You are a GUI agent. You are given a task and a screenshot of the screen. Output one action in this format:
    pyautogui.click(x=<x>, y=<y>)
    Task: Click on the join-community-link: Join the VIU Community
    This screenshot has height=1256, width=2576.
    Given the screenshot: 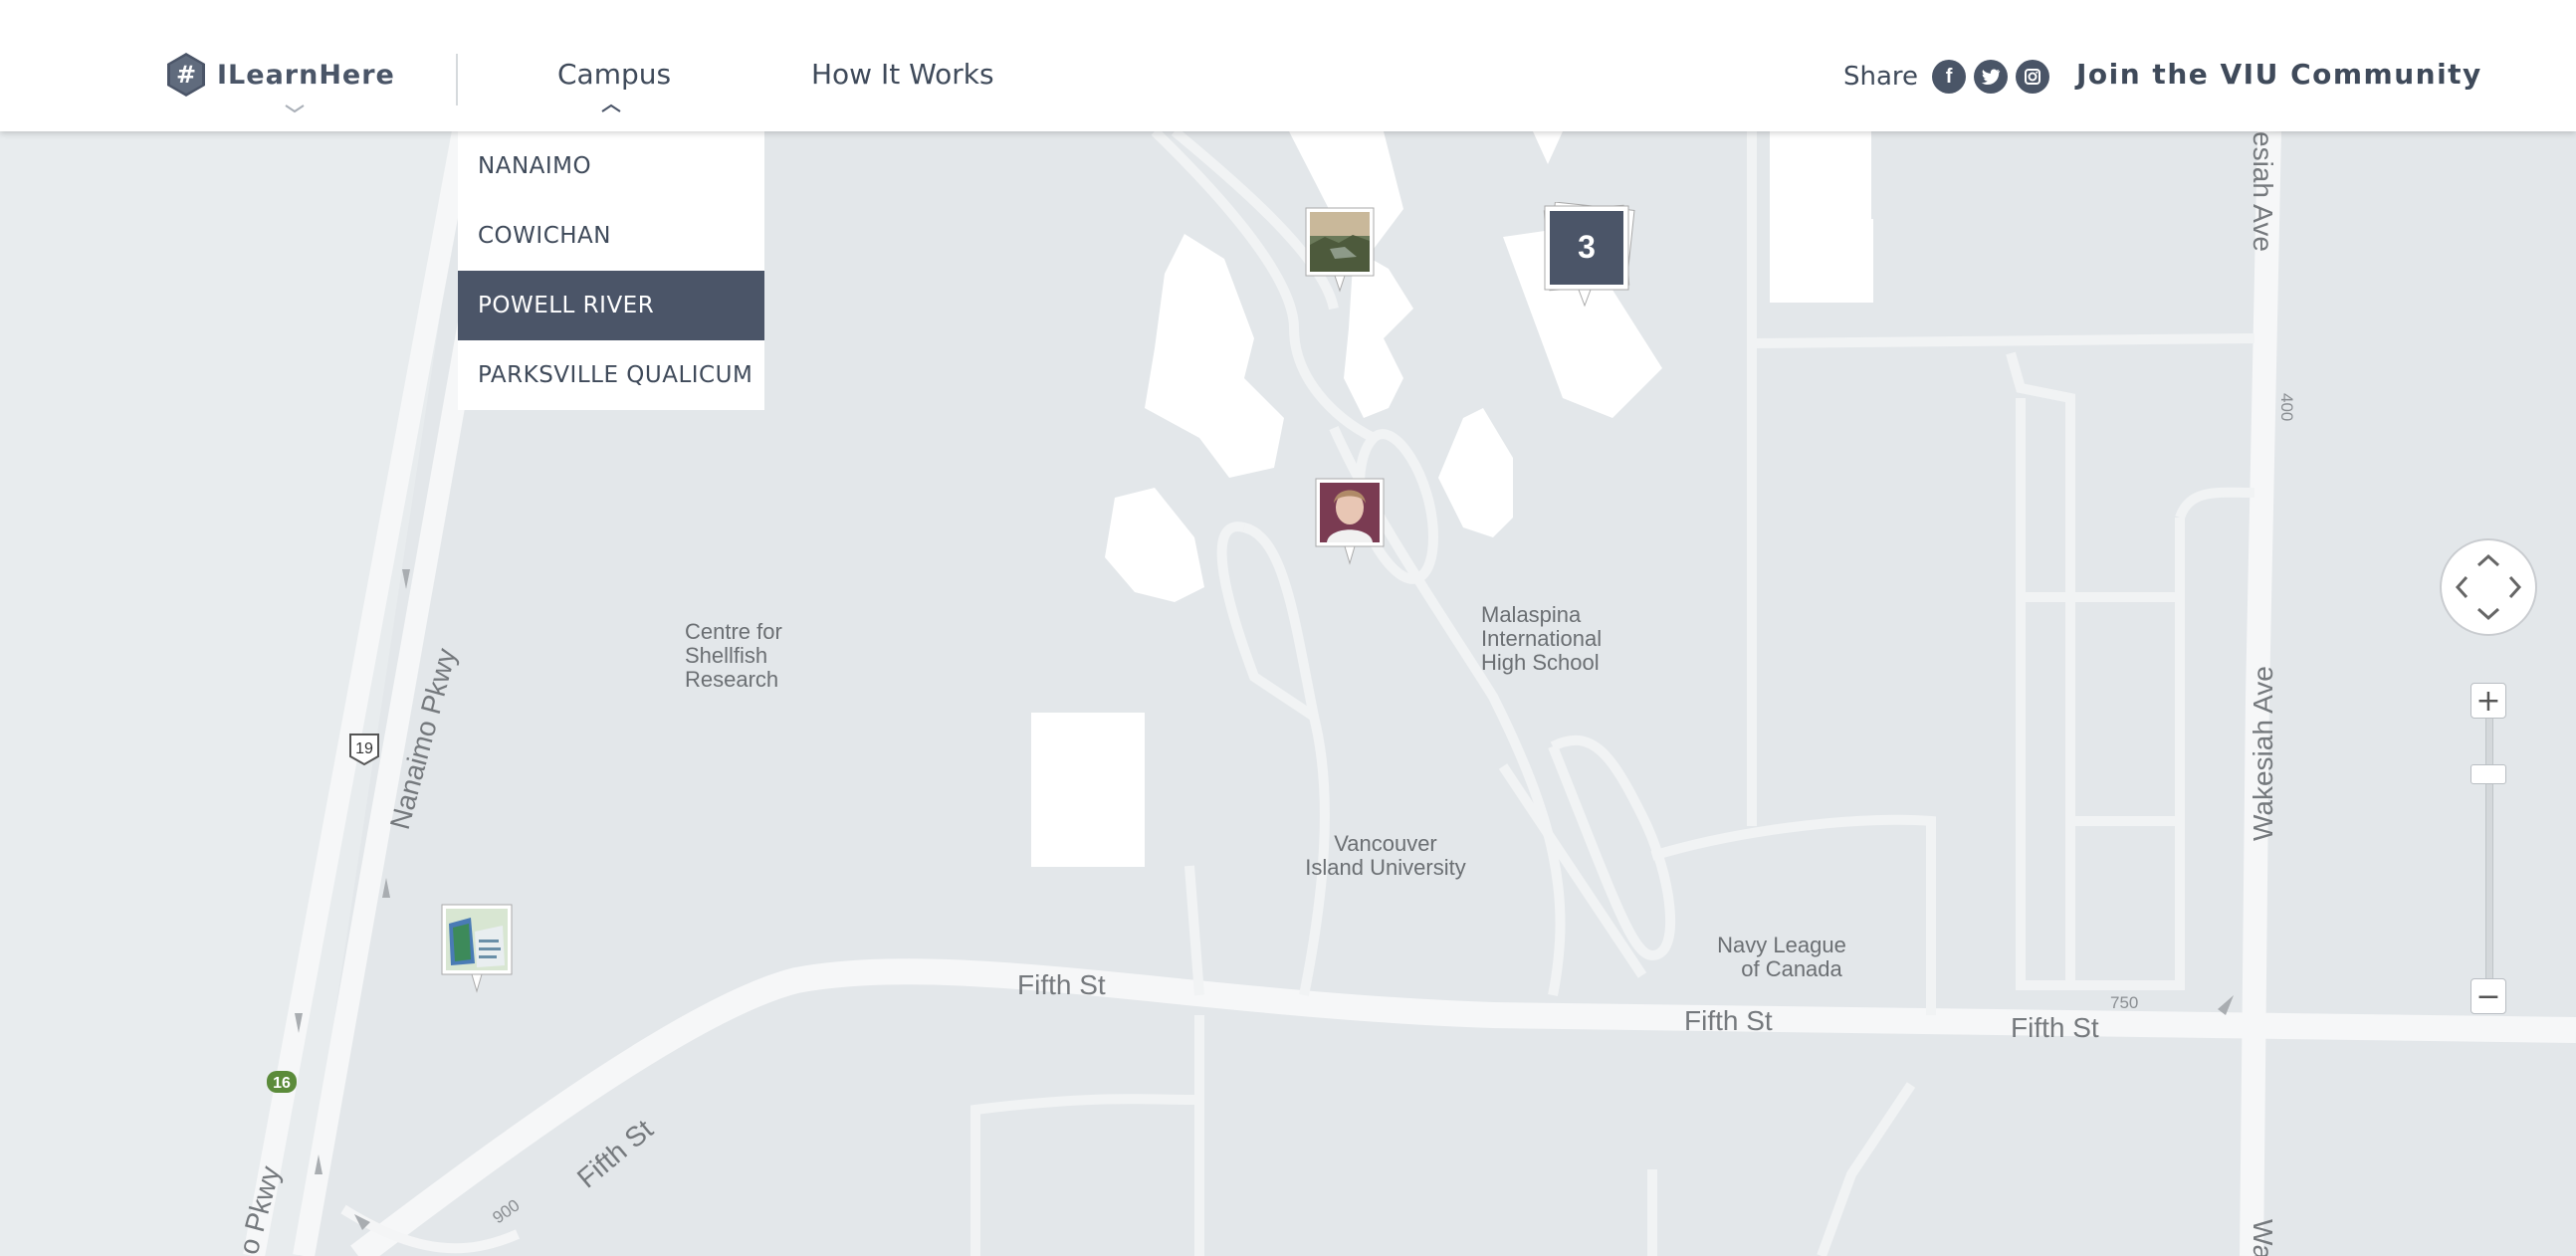 What is the action you would take?
    pyautogui.click(x=2279, y=74)
    